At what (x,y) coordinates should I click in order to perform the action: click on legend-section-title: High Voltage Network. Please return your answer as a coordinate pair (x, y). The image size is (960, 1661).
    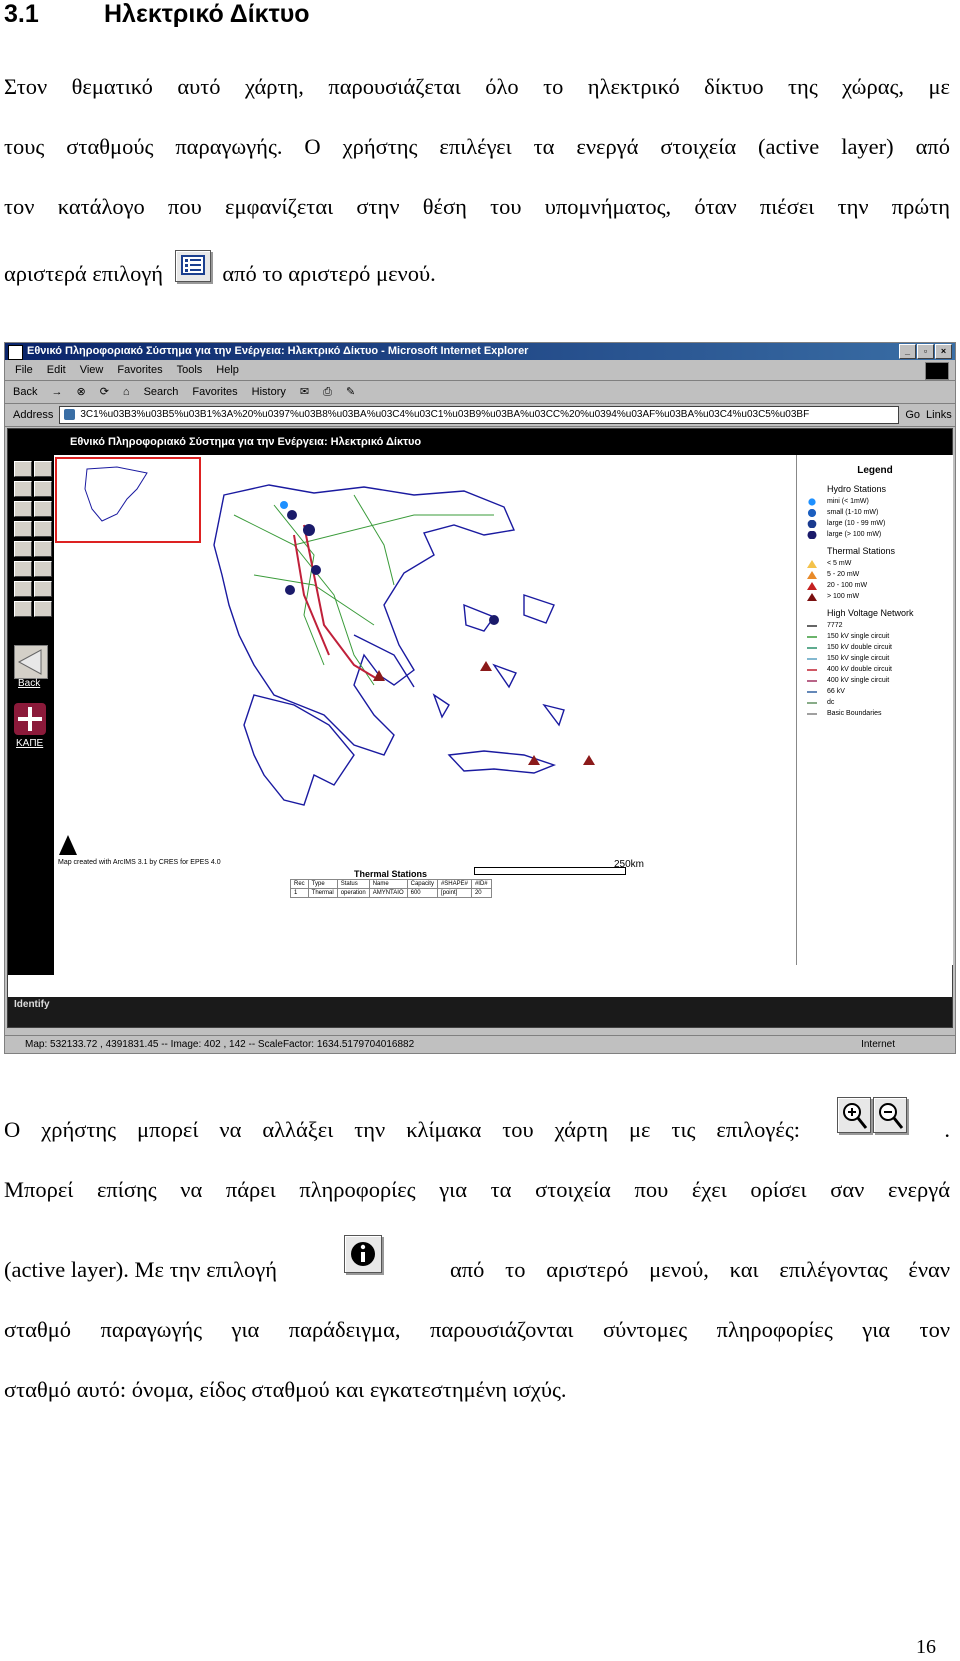
    Looking at the image, I should click on (870, 613).